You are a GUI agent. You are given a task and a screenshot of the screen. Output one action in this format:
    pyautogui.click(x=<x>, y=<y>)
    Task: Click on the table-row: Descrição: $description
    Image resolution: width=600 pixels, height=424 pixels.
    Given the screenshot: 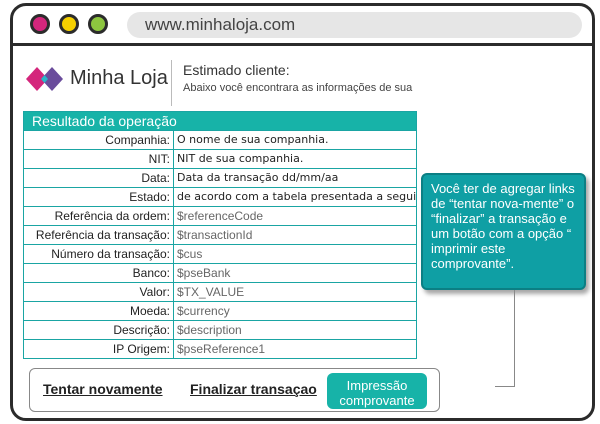 What is the action you would take?
    pyautogui.click(x=220, y=329)
    